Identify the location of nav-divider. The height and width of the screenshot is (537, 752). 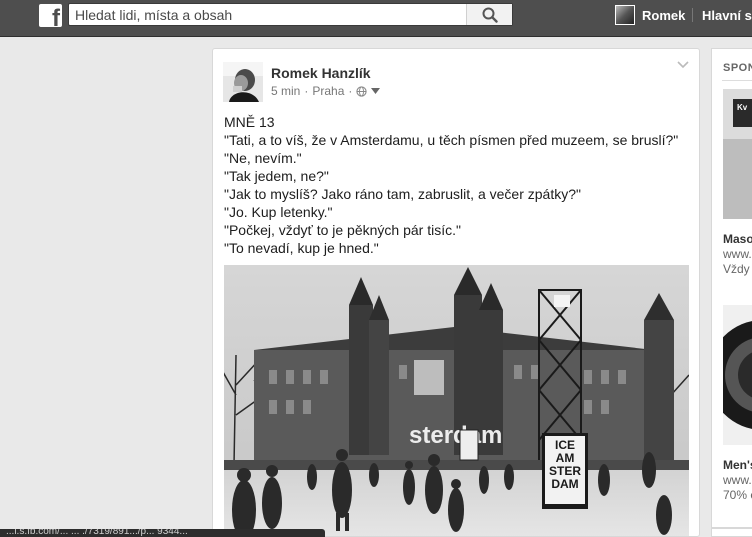
(692, 15).